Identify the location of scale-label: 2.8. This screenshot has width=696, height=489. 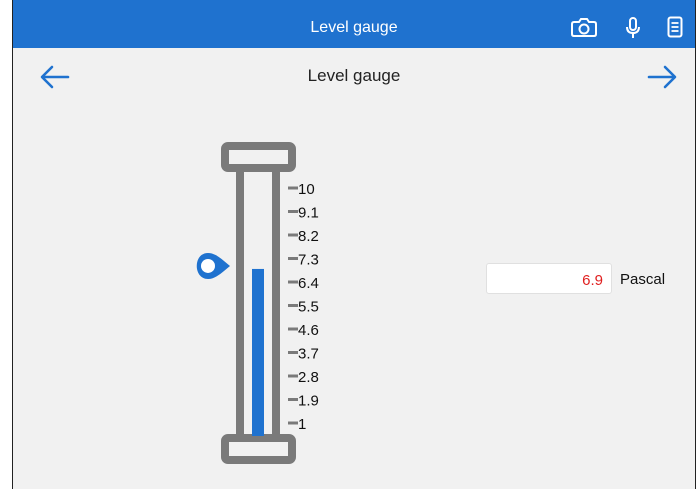
(308, 377).